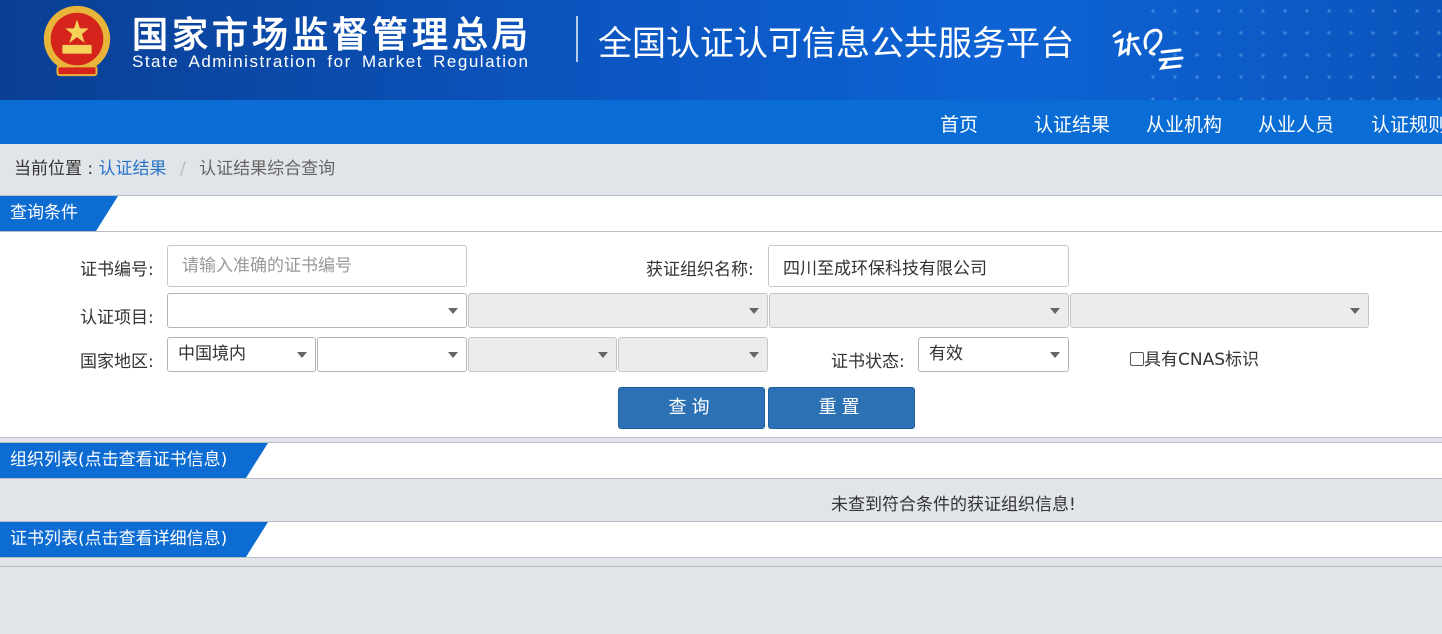 Image resolution: width=1442 pixels, height=634 pixels. Describe the element at coordinates (1184, 123) in the screenshot. I see `nav-item-institutions: 从业机构` at that location.